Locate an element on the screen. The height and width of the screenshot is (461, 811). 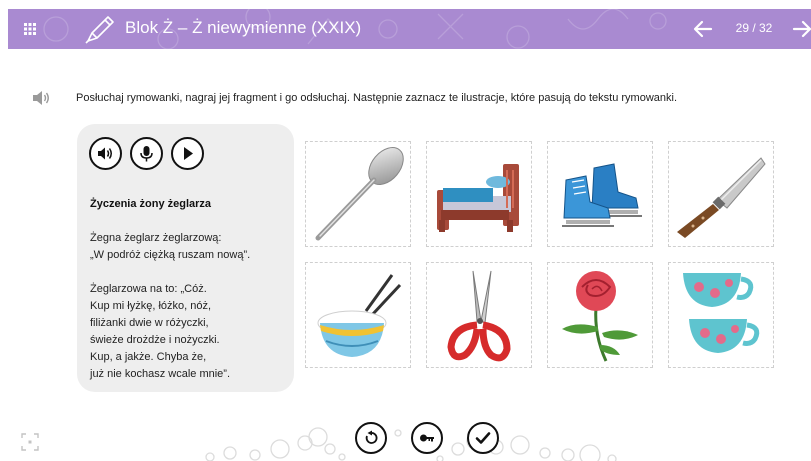
ice-skates-image is located at coordinates (602, 195).